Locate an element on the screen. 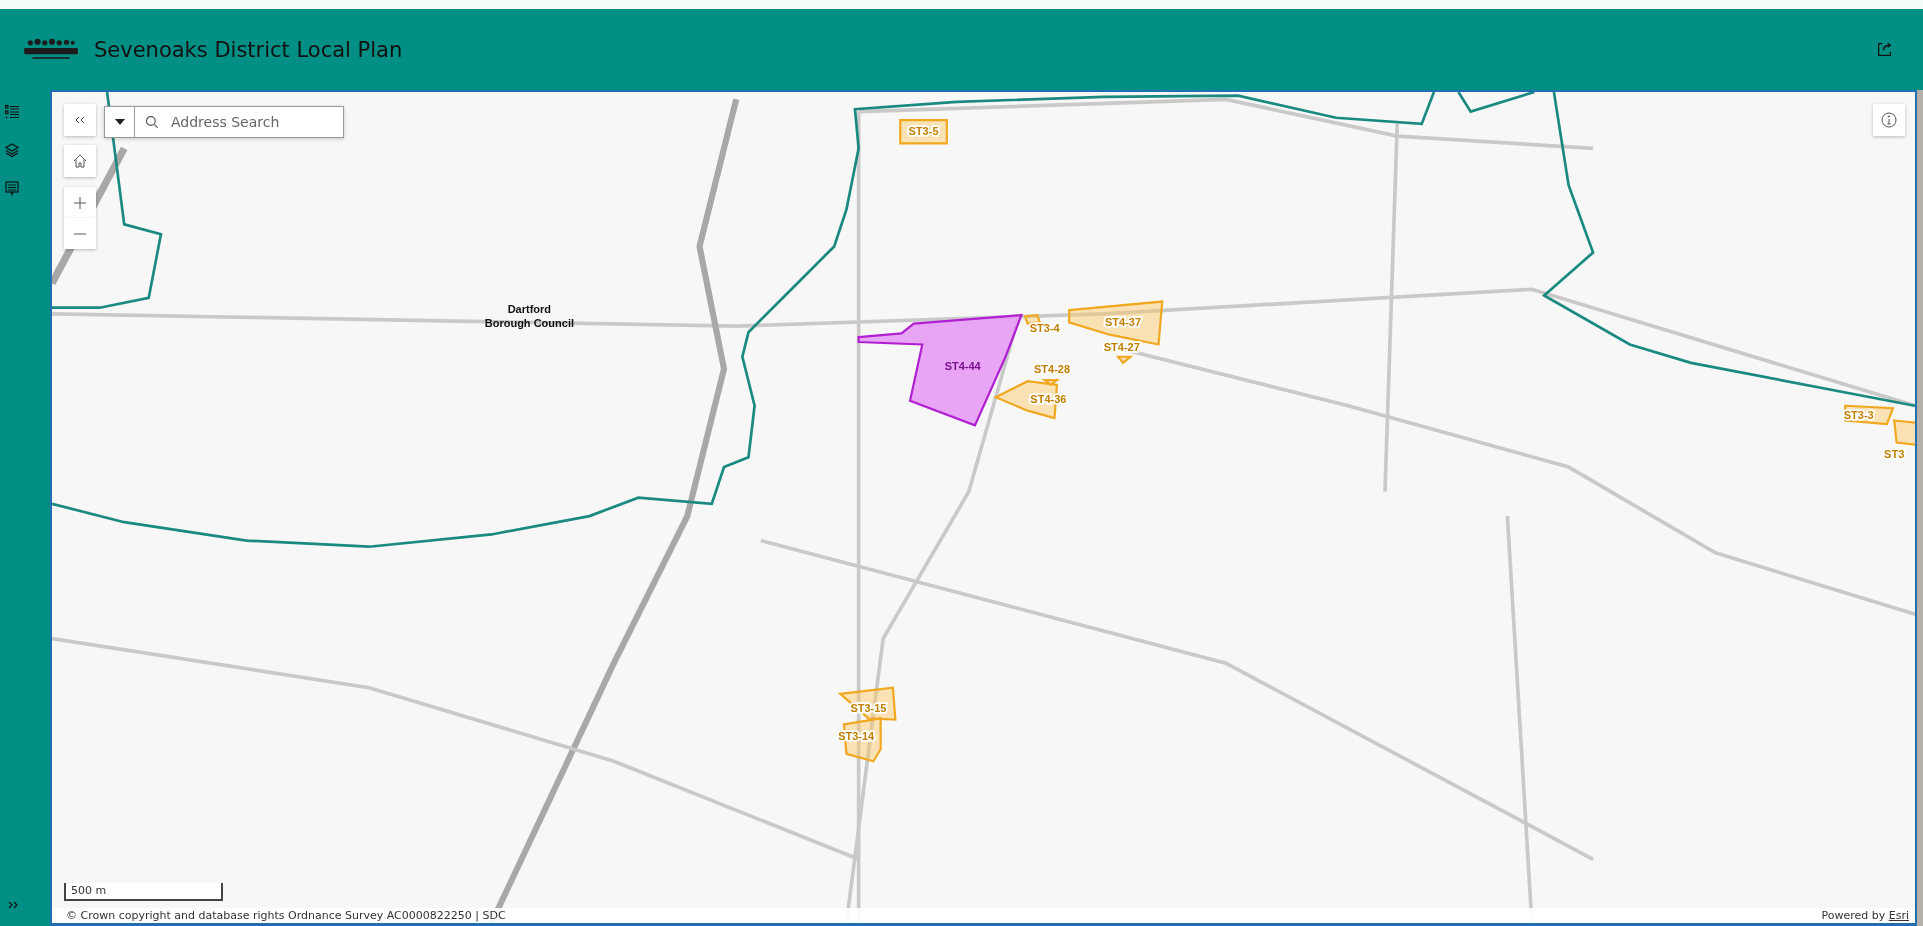 This screenshot has height=926, width=1923. site-label: ST3-4 is located at coordinates (1044, 328).